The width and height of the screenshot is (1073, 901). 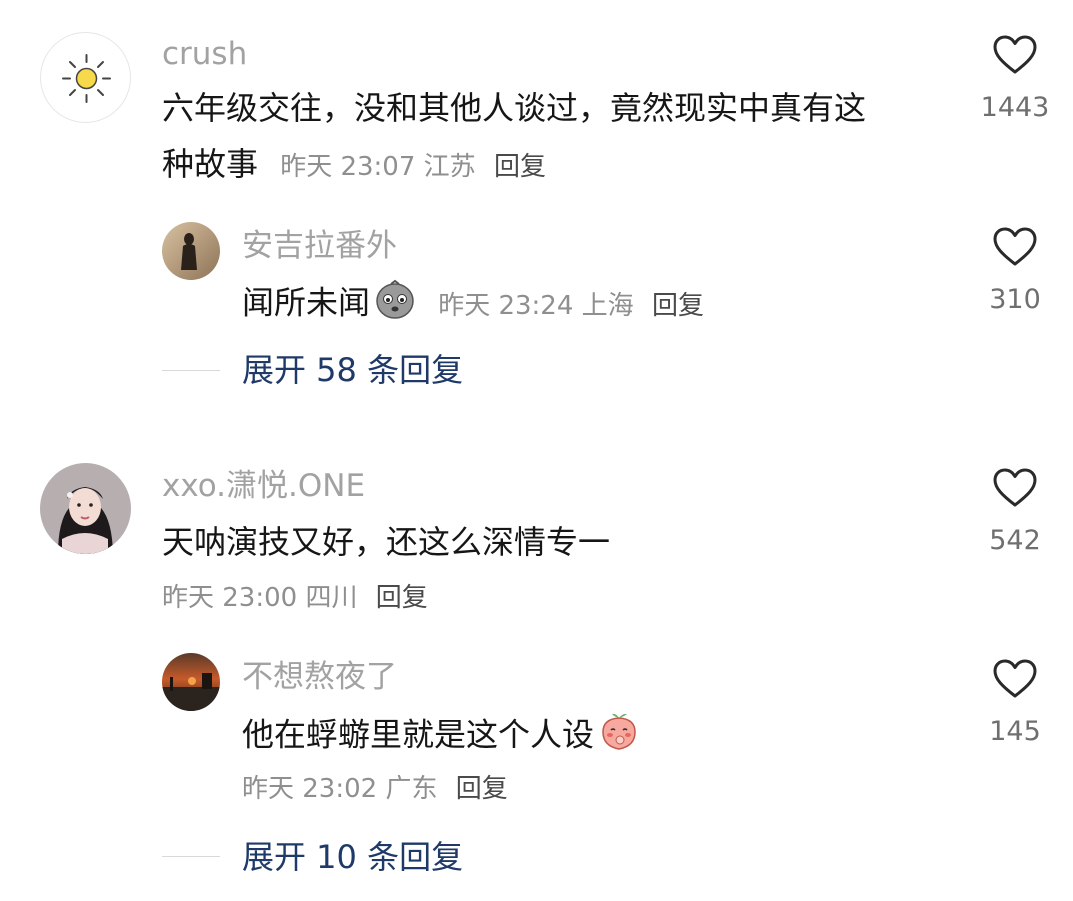 I want to click on reply-text: 闻所未闻 昨天 23:24 上海 回复, so click(x=473, y=304).